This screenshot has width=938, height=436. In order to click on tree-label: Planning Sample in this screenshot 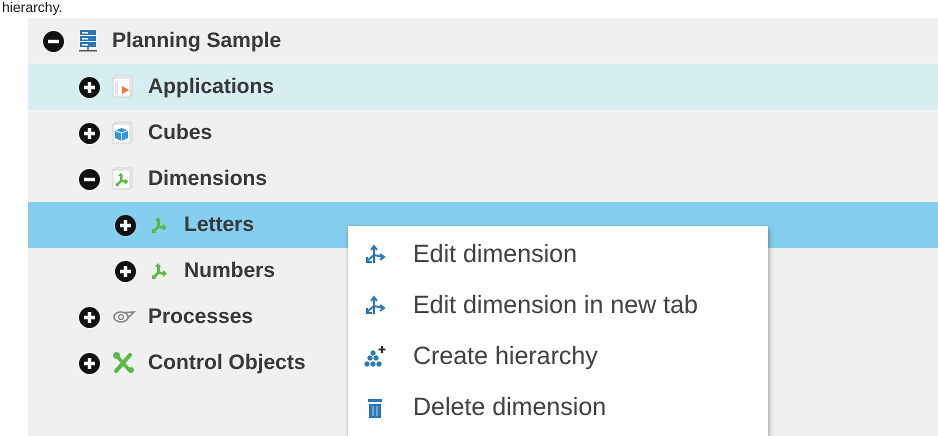, I will do `click(197, 41)`.